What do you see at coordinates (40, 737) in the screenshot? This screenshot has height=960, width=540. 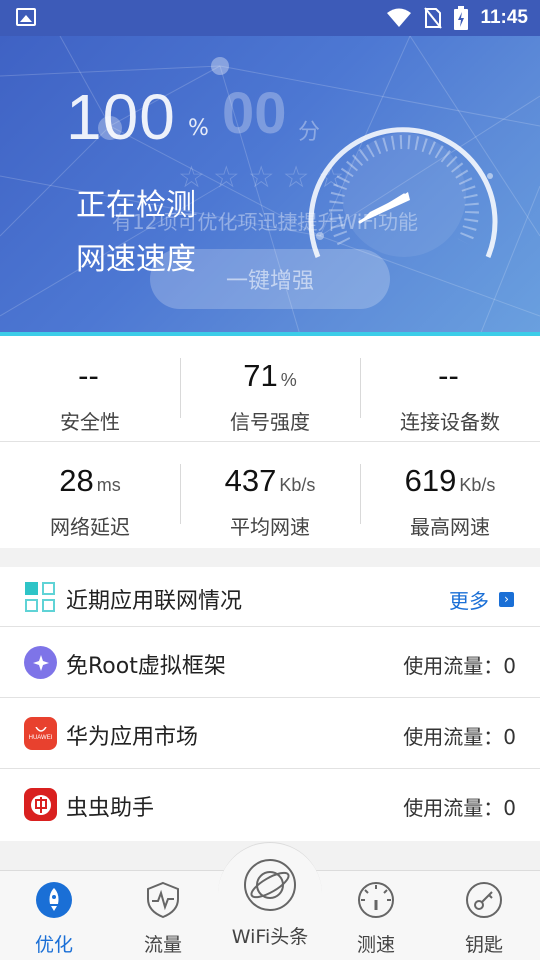 I see `icon-text: HUAWEI` at bounding box center [40, 737].